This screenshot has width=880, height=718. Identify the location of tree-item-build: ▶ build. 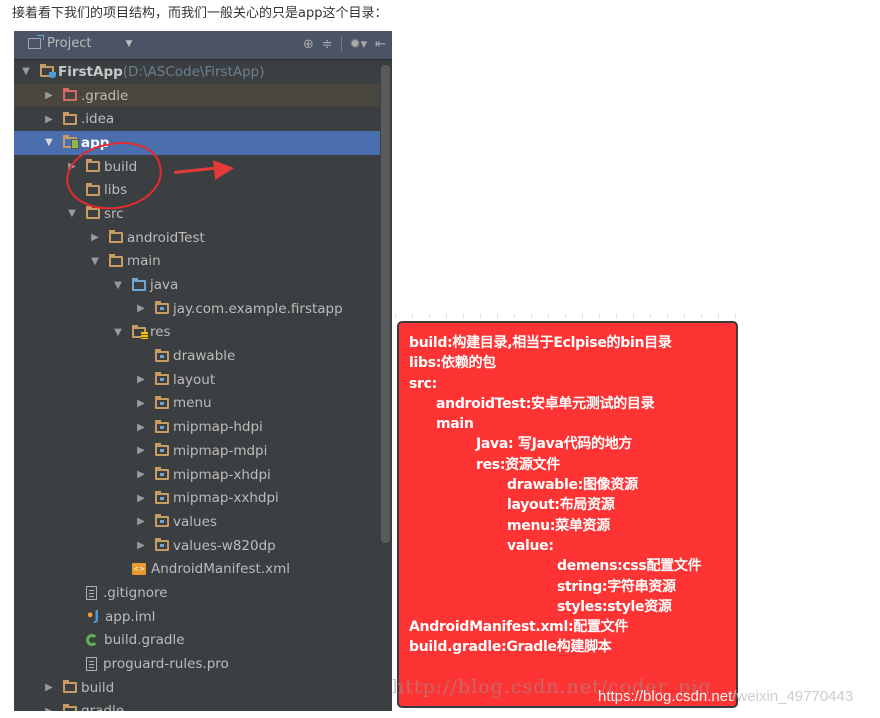
(197, 688).